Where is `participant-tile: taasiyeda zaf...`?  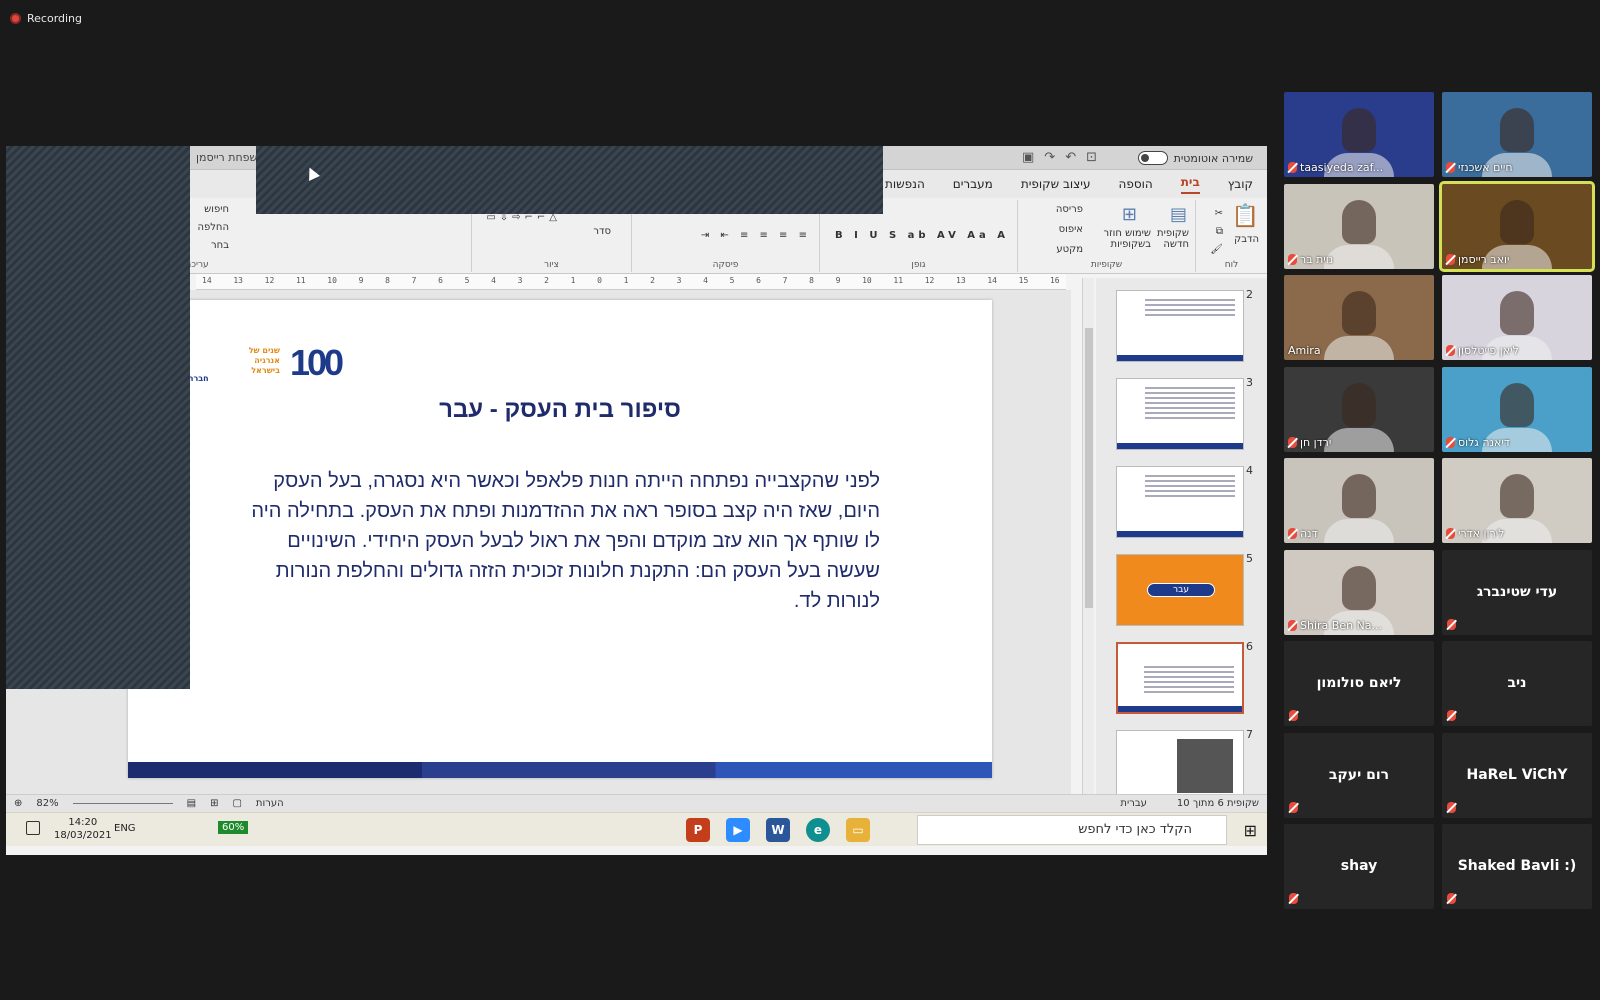
participant-tile: taasiyeda zaf... is located at coordinates (1359, 134).